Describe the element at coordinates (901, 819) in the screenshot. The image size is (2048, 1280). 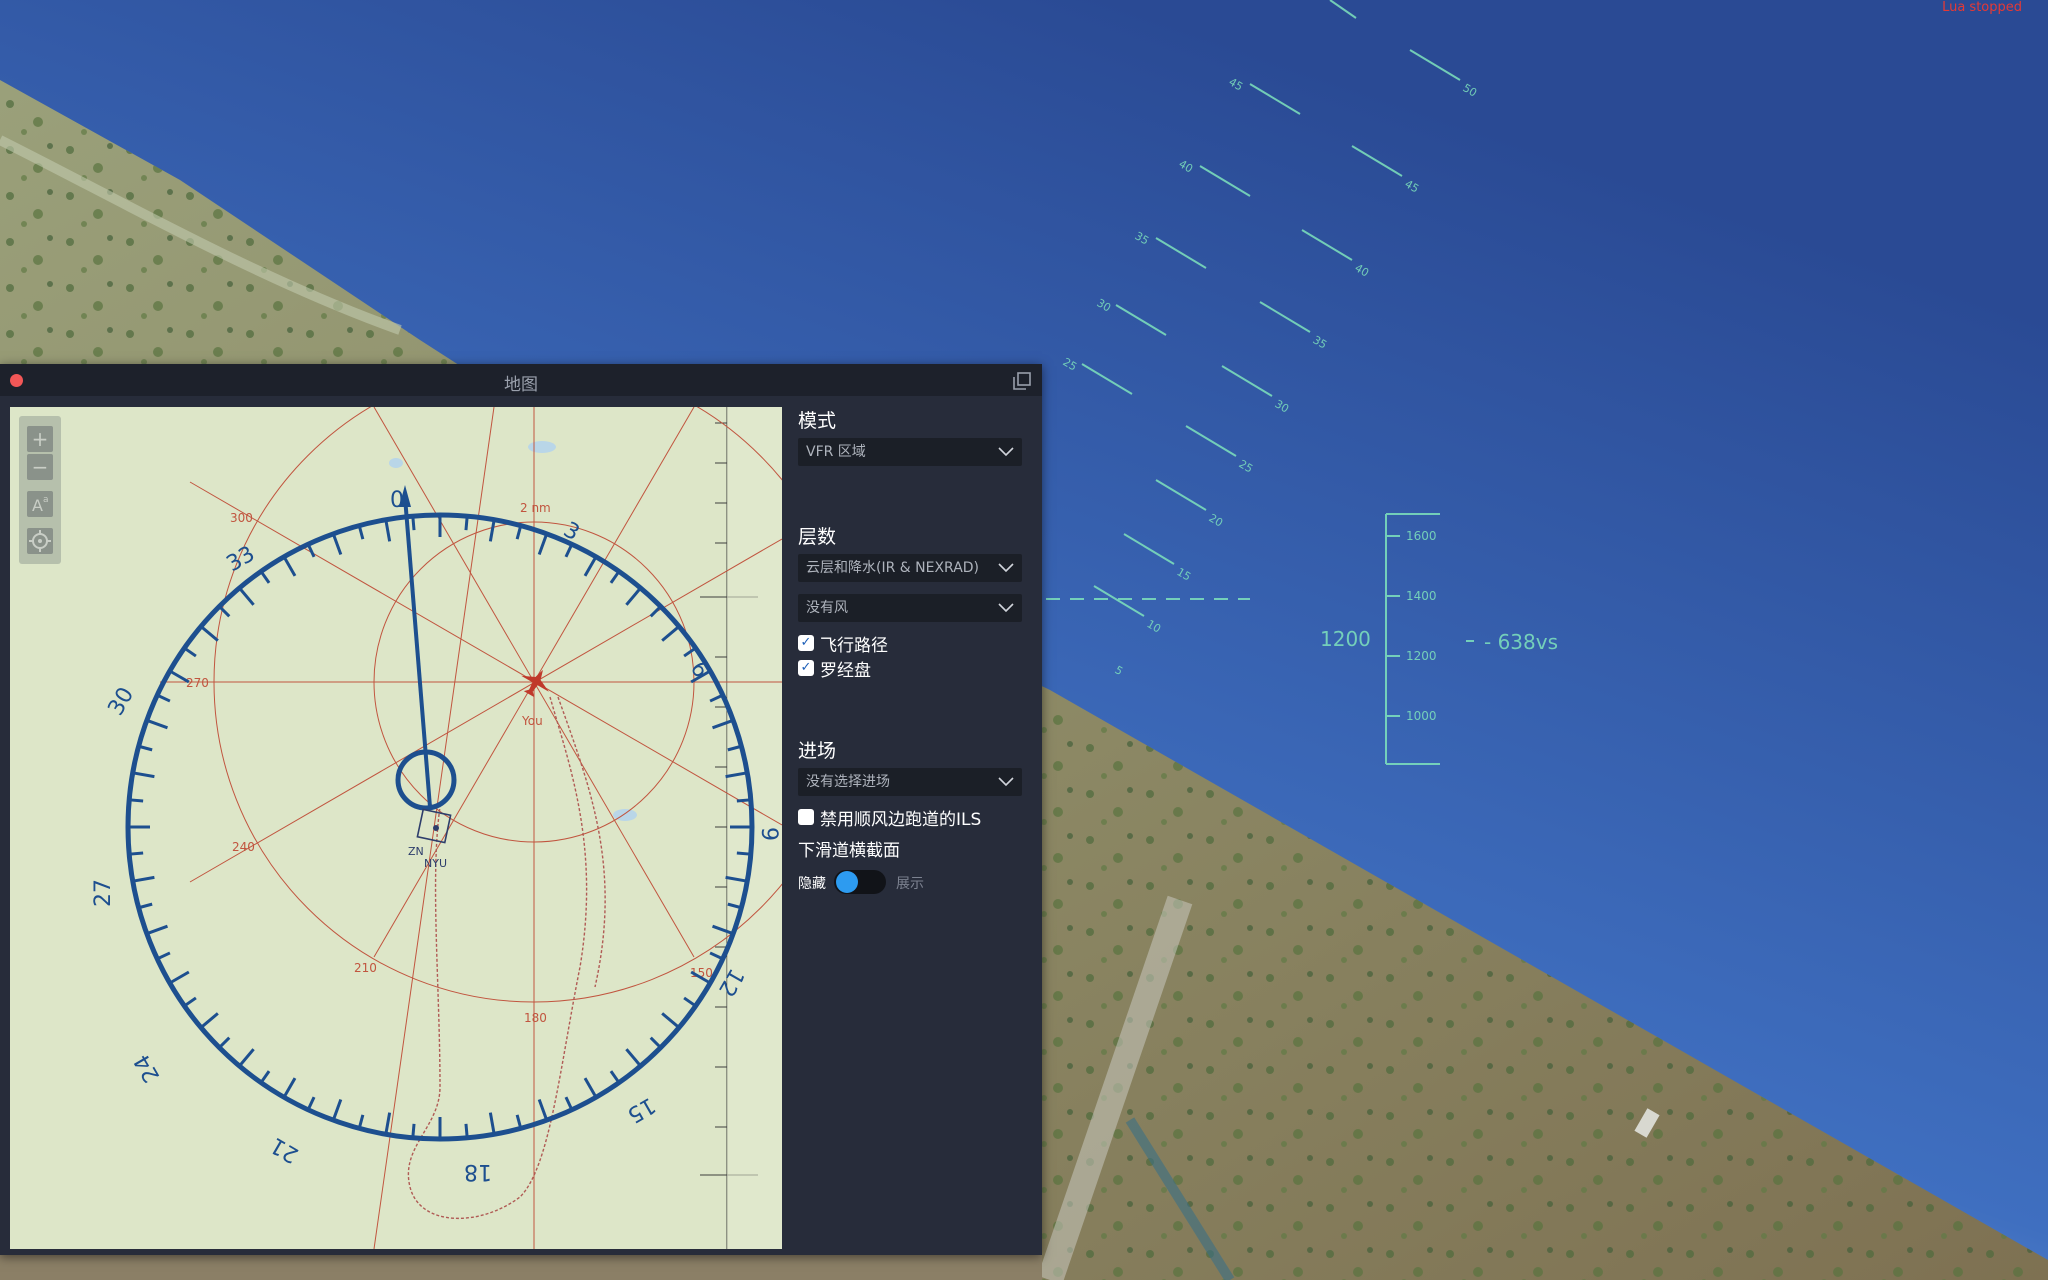
I see `disable-ils-label: 禁用顺风边跑道的ILS` at that location.